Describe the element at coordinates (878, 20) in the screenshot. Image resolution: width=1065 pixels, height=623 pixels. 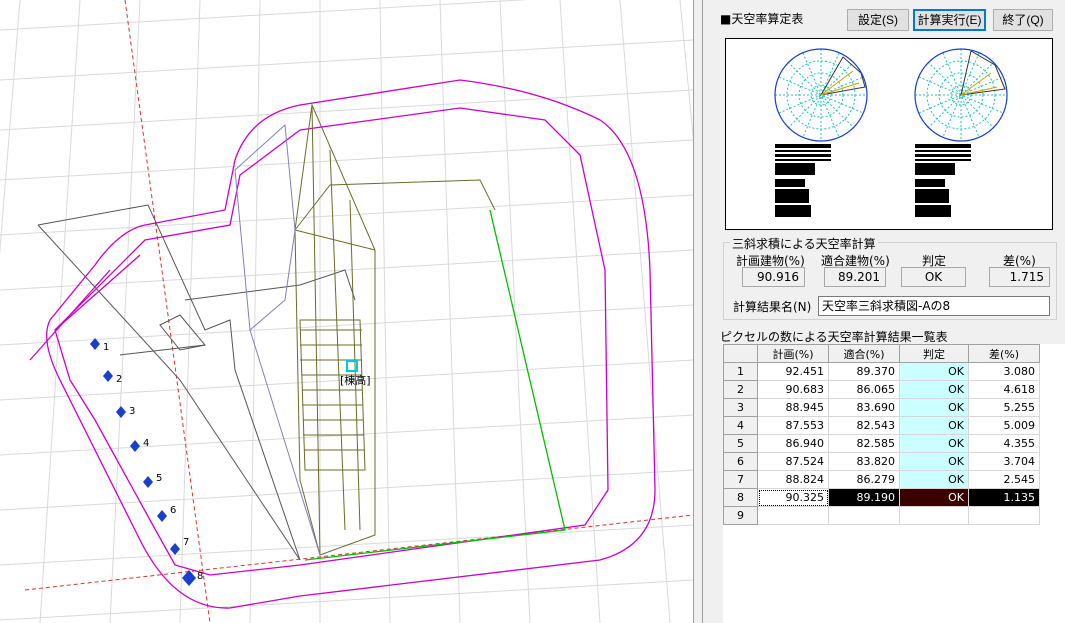
I see `settings-button: 設定(S)` at that location.